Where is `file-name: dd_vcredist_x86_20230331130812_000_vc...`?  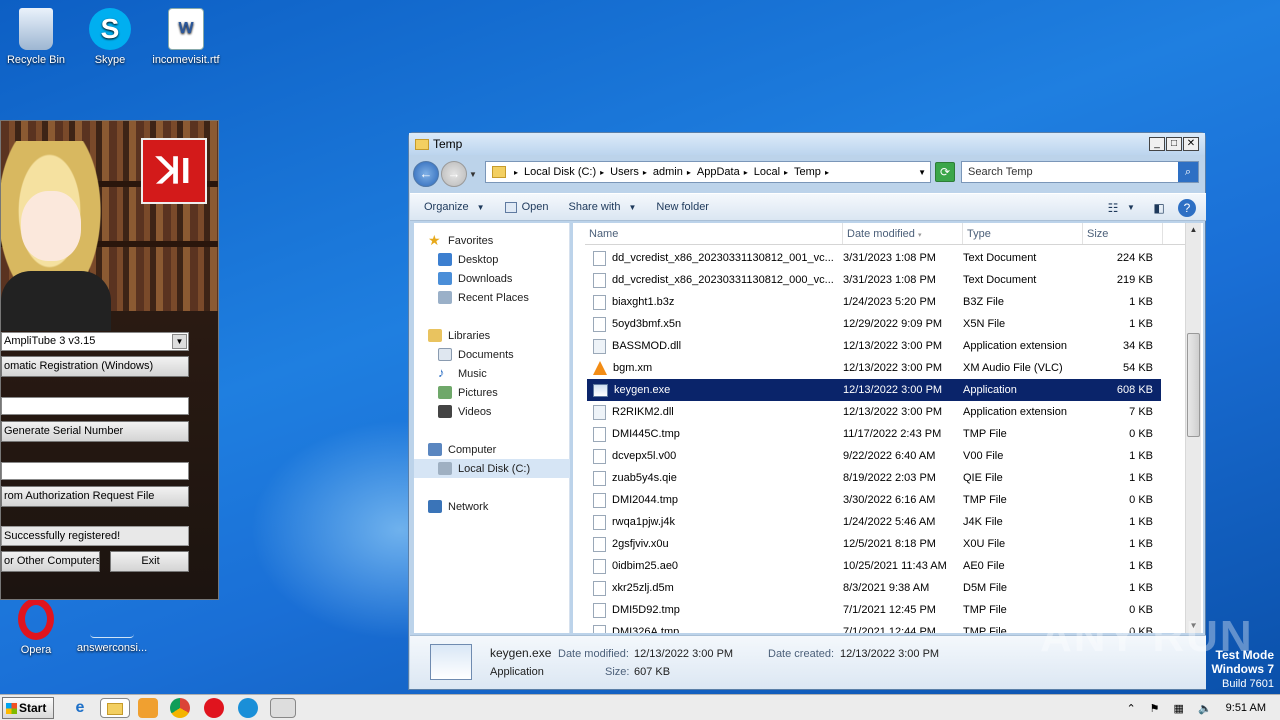 file-name: dd_vcredist_x86_20230331130812_000_vc... is located at coordinates (723, 280).